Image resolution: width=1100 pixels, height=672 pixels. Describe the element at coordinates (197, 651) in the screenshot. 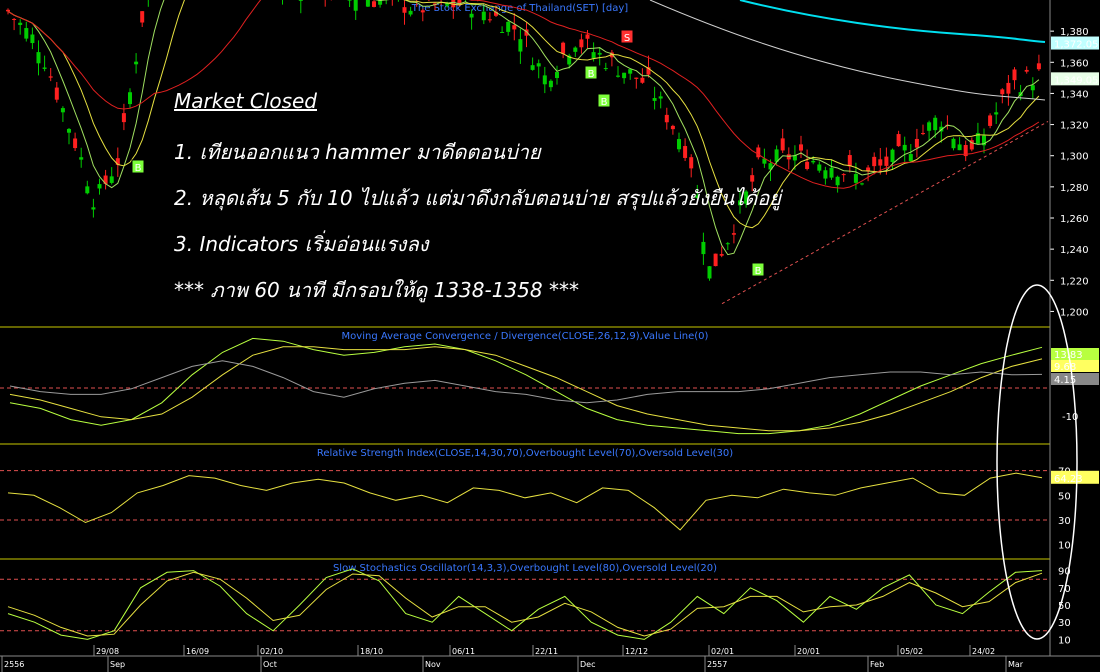

I see `x-axis-date-label: 16/09` at that location.